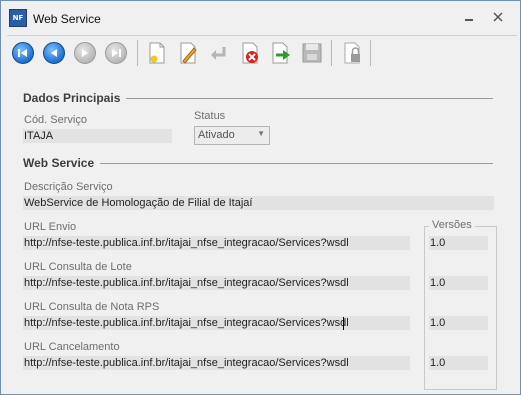 Image resolution: width=521 pixels, height=395 pixels. Describe the element at coordinates (458, 323) in the screenshot. I see `url-consulta-nota-rps-version-field: 1.0` at that location.